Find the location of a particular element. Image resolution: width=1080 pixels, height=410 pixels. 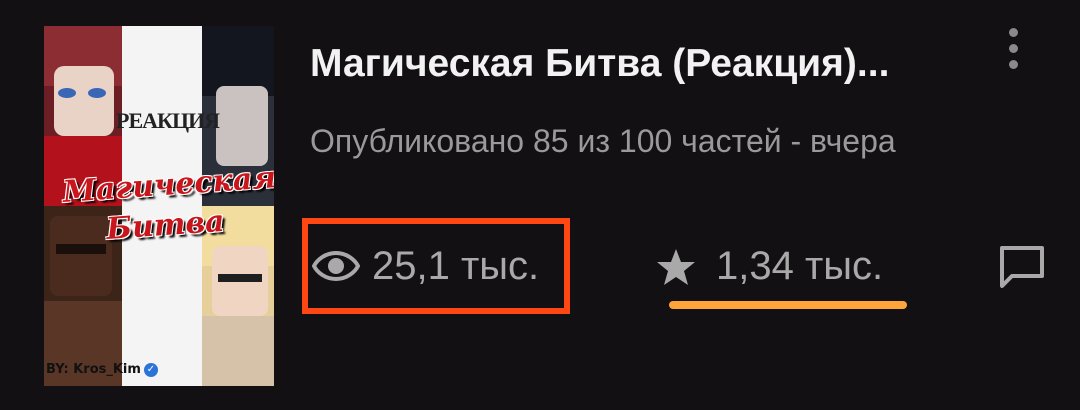

cover-label: РЕАКЦИЯ is located at coordinates (168, 120).